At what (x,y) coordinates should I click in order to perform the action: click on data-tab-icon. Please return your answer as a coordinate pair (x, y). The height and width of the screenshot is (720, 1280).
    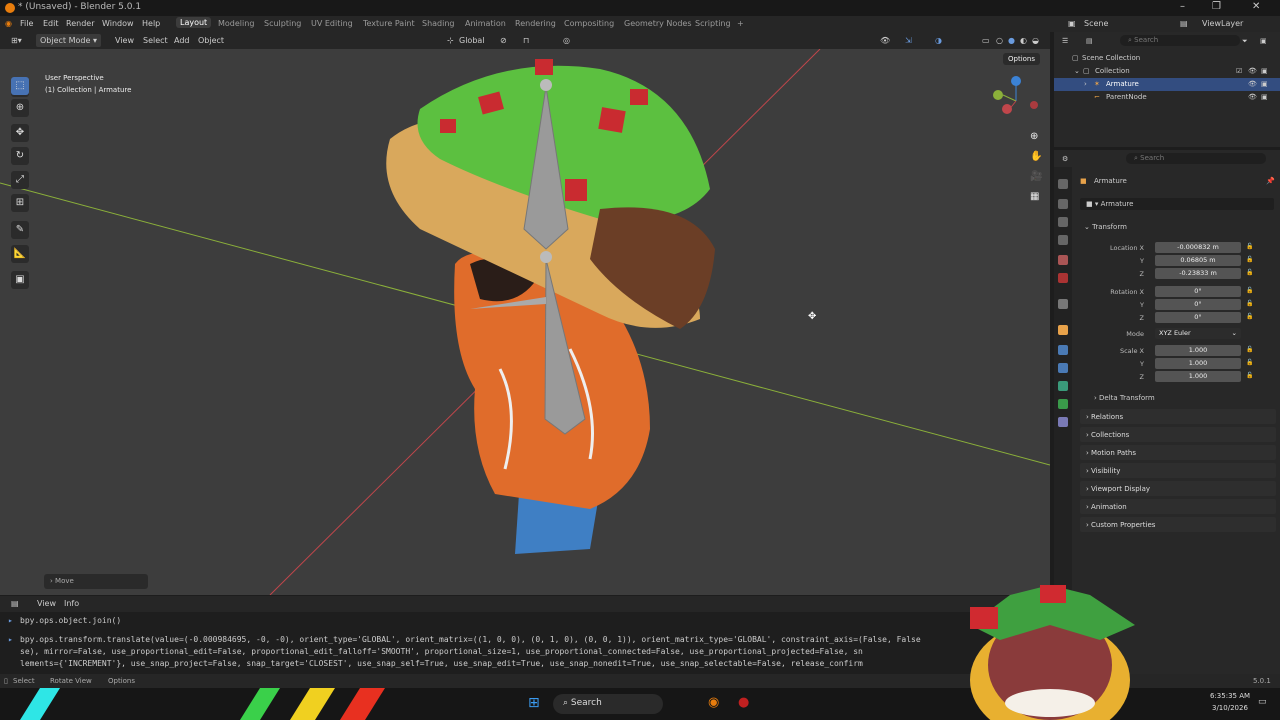
    Looking at the image, I should click on (1063, 404).